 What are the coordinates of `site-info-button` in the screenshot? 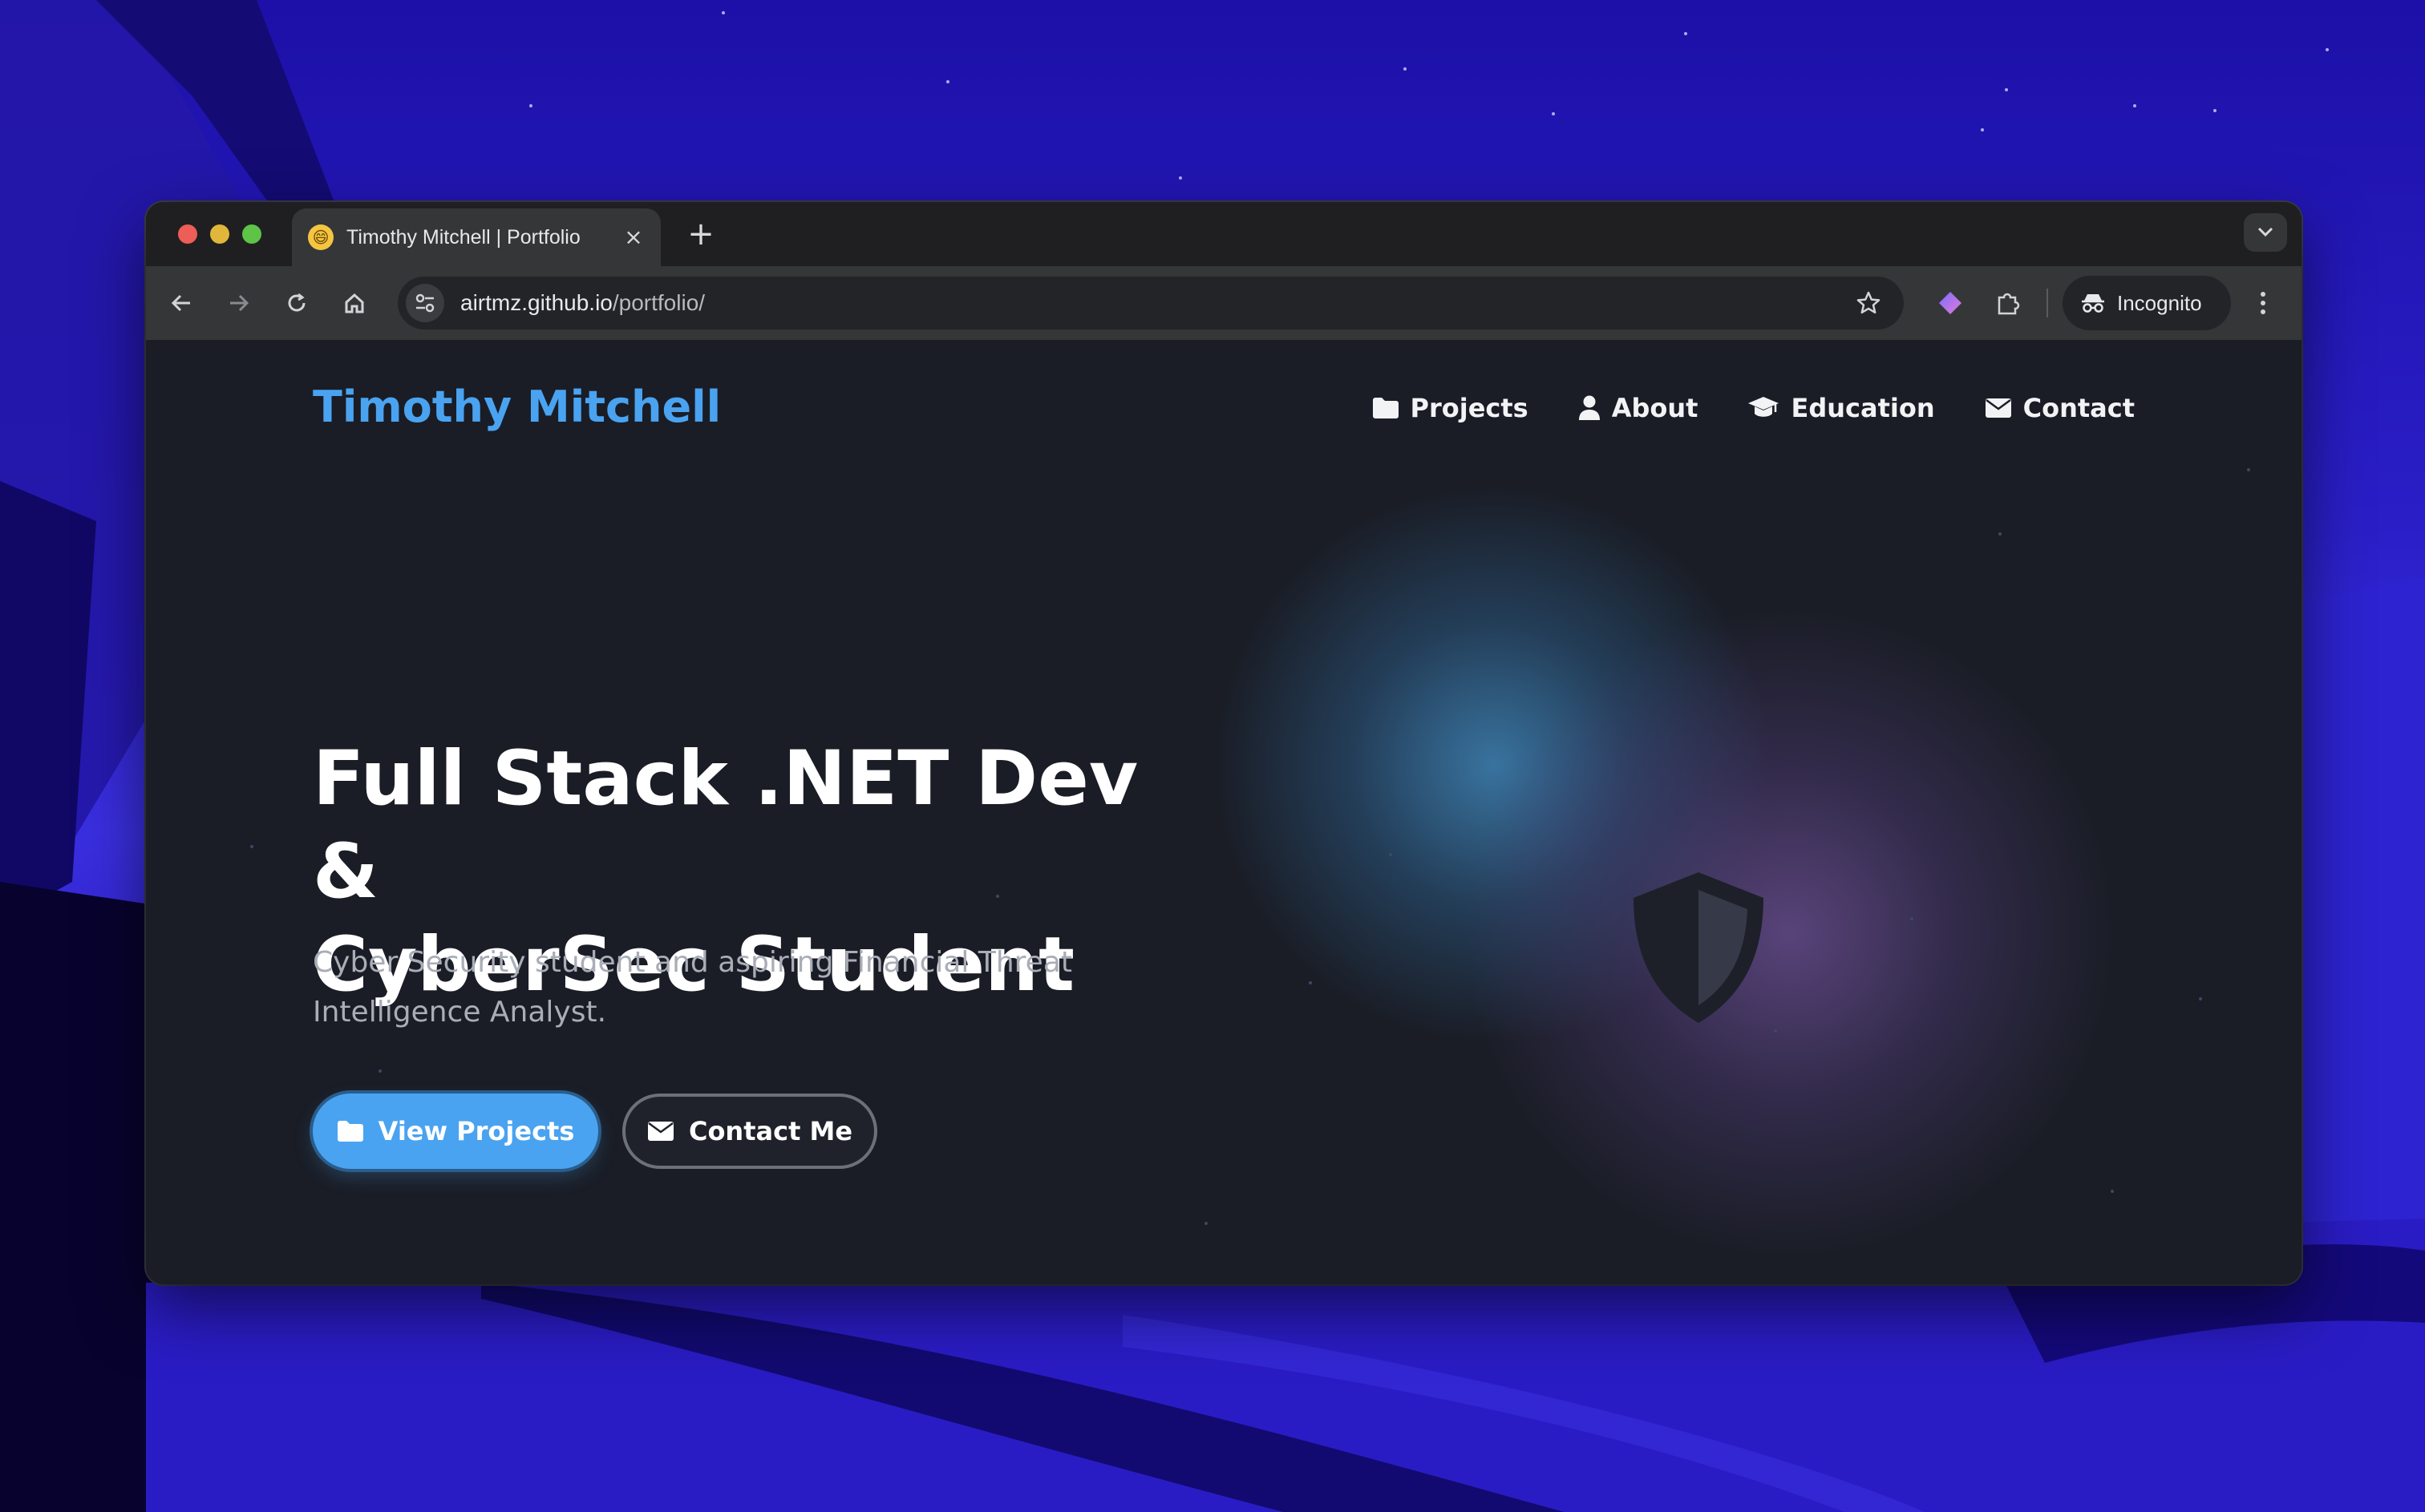 It's located at (425, 303).